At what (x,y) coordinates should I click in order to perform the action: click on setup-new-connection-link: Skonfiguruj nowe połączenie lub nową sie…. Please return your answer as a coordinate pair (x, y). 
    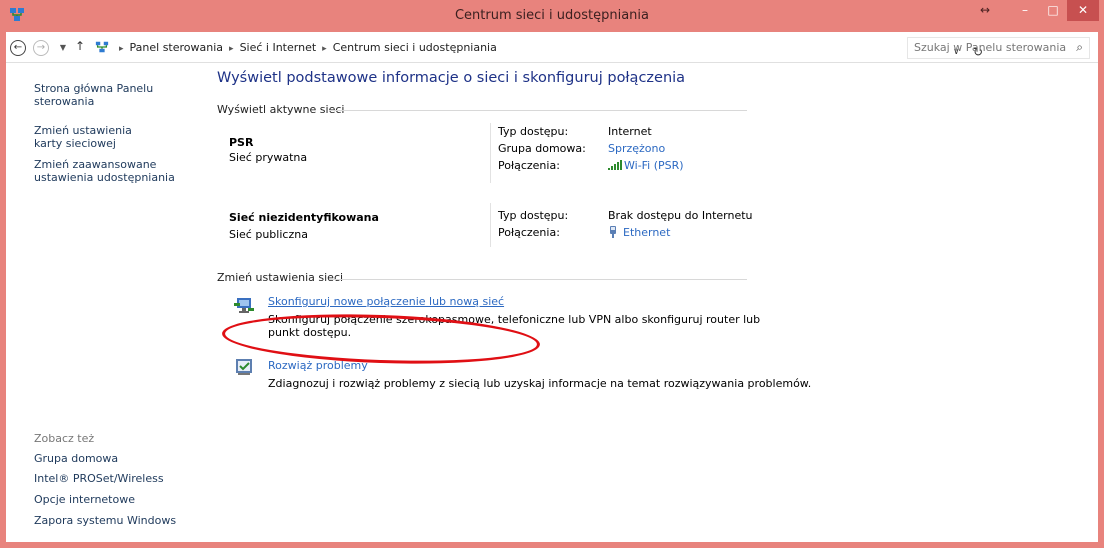
    Looking at the image, I should click on (386, 301).